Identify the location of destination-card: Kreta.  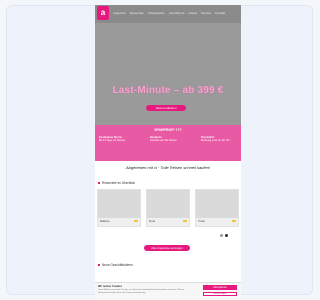
(168, 208).